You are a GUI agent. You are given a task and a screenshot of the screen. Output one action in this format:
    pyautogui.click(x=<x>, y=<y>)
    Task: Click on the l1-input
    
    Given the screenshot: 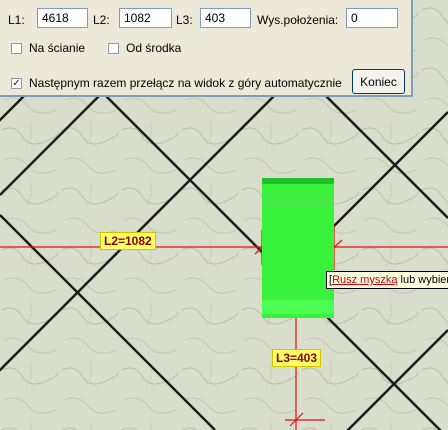 What is the action you would take?
    pyautogui.click(x=62, y=18)
    